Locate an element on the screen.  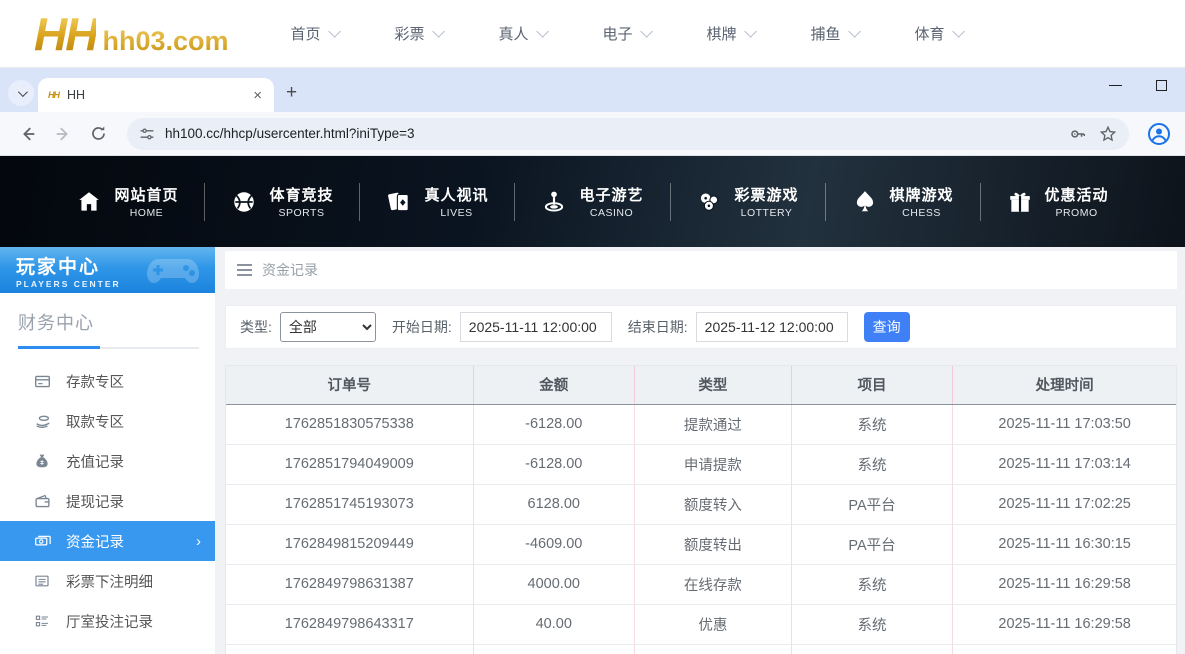
profile-avatar-icon is located at coordinates (1159, 134).